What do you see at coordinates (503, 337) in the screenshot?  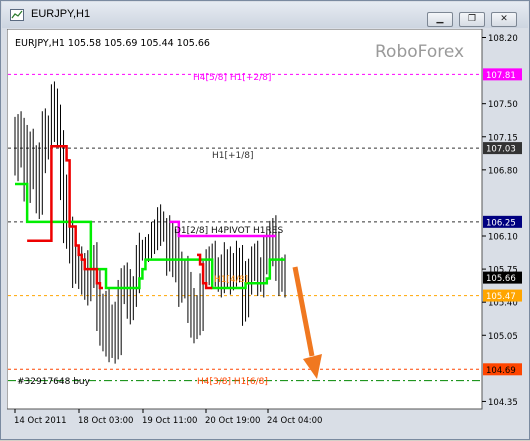 I see `y-tick-label: 105.05` at bounding box center [503, 337].